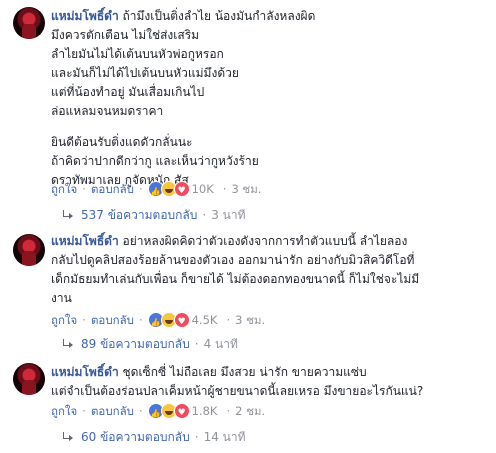 The height and width of the screenshot is (453, 496). Describe the element at coordinates (137, 54) in the screenshot. I see `comment-line-3: ลำไยมันไม่ได้เต้นบนหัวพ่อกูหรอก` at that location.